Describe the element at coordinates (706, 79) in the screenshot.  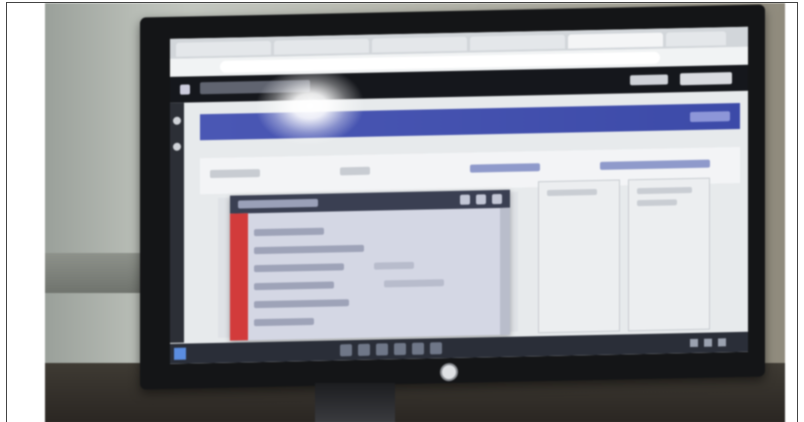
I see `logout-button` at that location.